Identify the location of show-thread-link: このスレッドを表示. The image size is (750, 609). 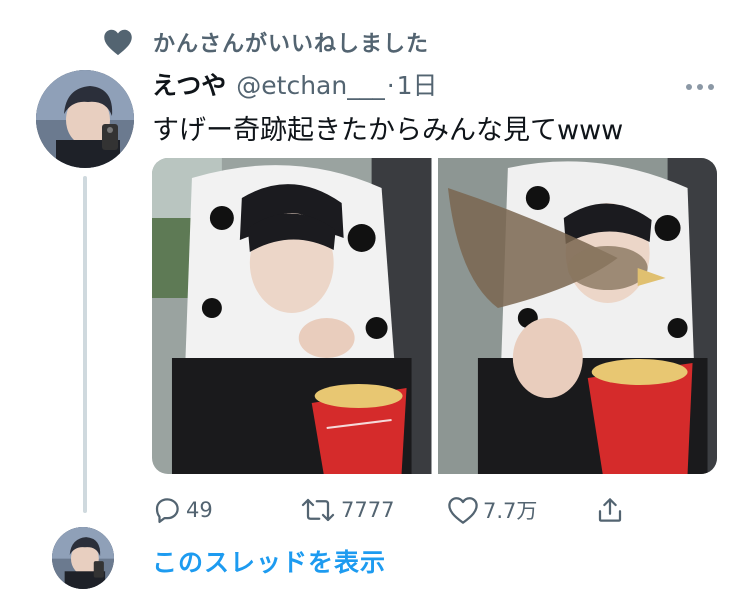
(269, 561).